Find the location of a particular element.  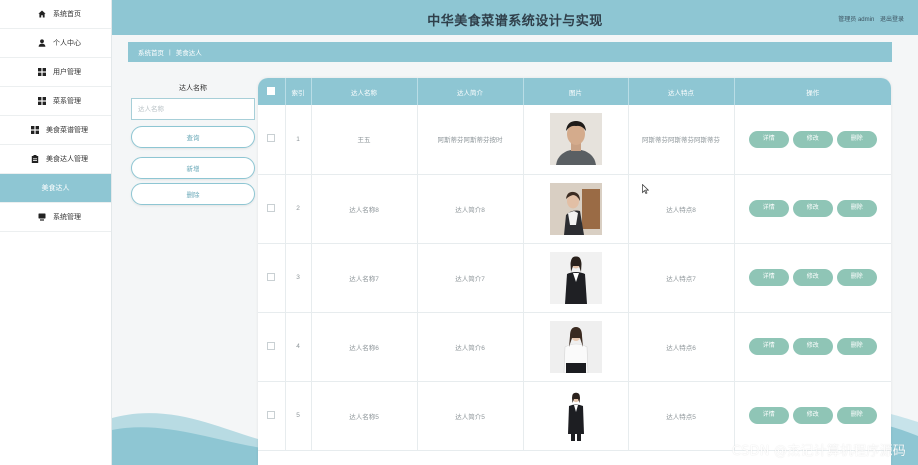

sidebar-item-label: 菜系管理 is located at coordinates (67, 101).